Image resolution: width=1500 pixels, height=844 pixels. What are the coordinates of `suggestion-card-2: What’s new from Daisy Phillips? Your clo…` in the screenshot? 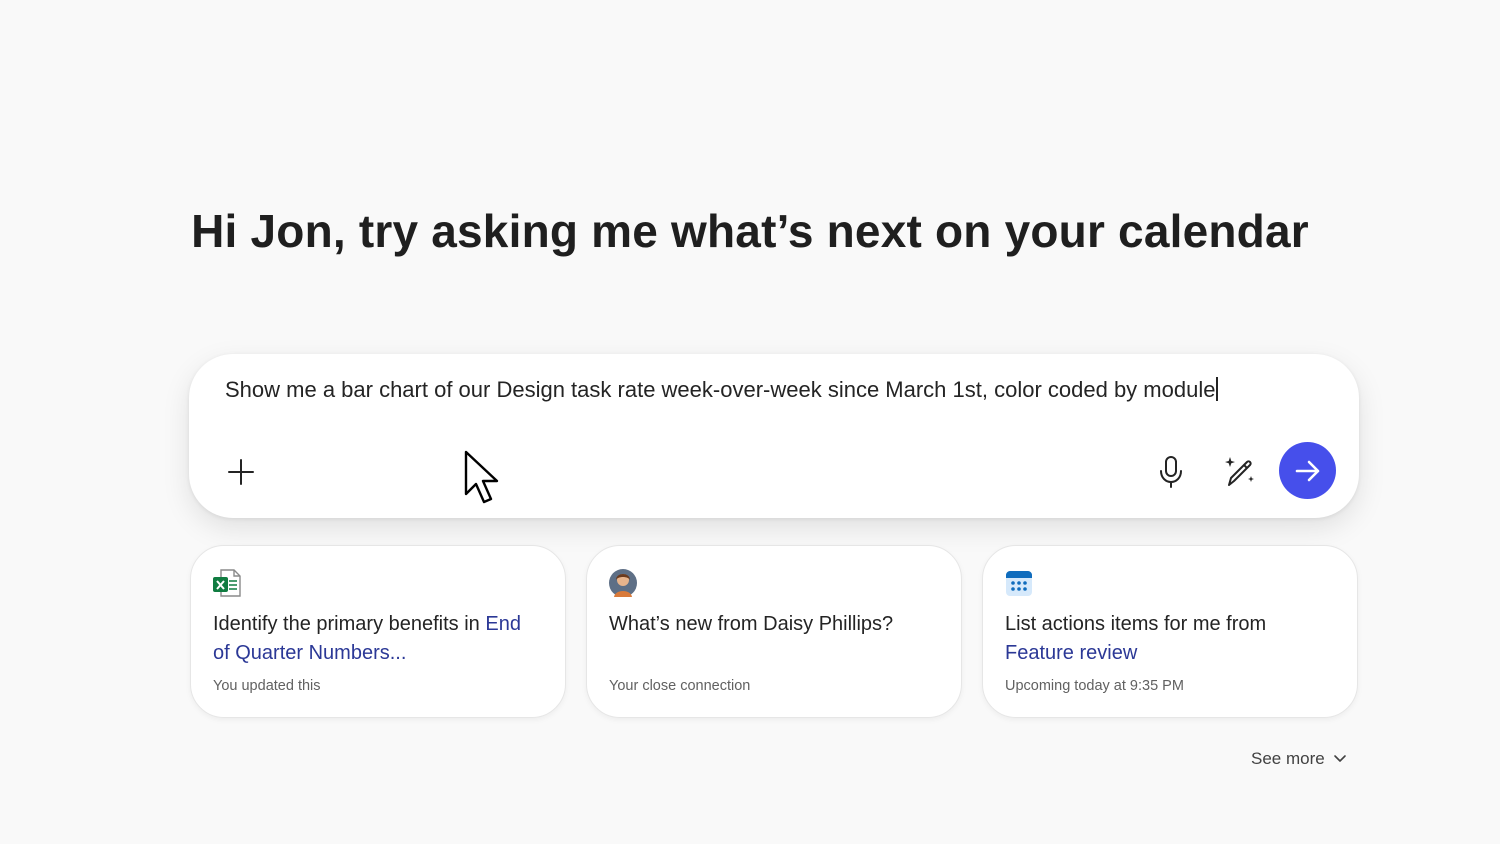 It's located at (774, 631).